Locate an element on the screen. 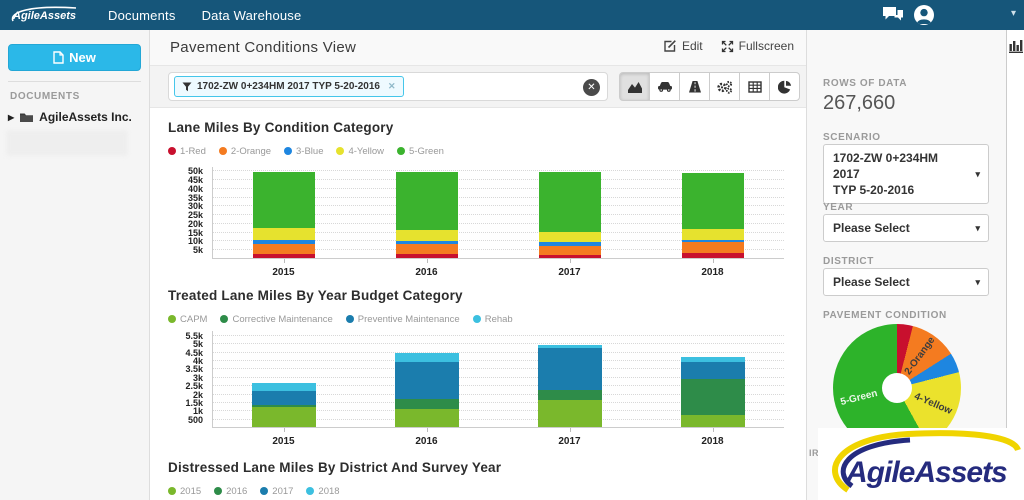 The height and width of the screenshot is (500, 1024). legend-item-Rehab: Rehab is located at coordinates (492, 319).